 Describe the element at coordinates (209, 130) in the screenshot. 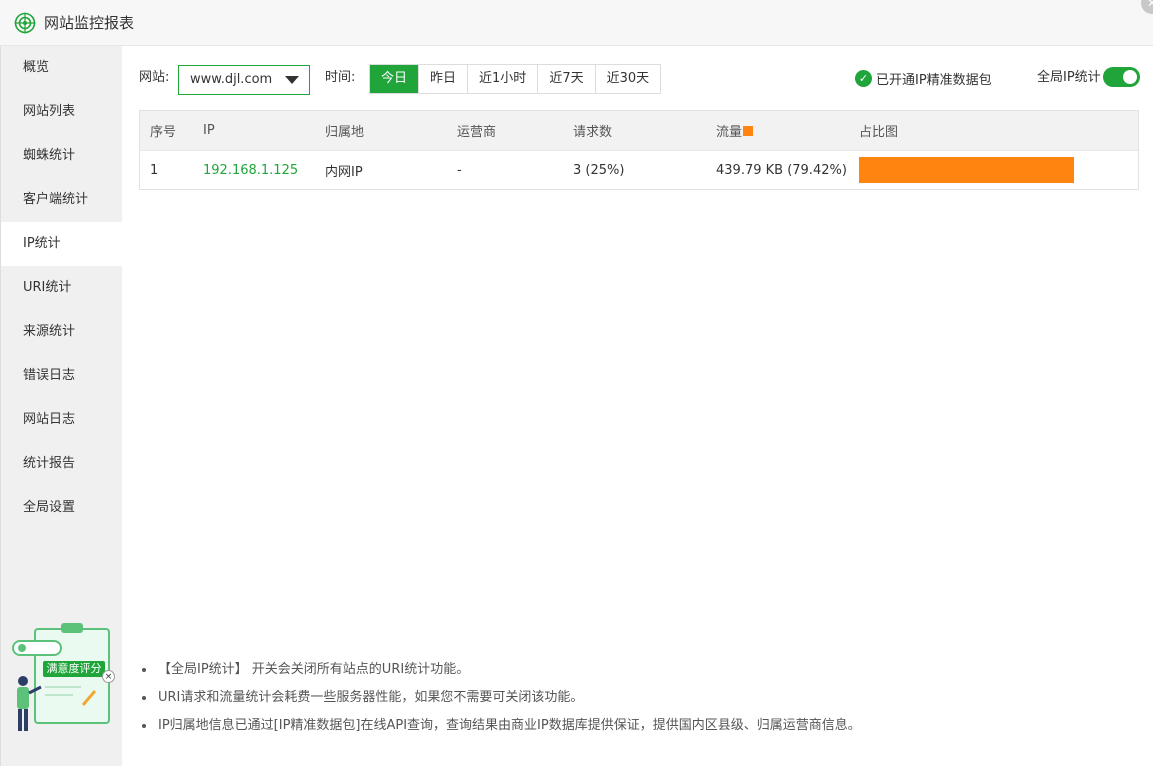

I see `column-header-ip: IP` at that location.